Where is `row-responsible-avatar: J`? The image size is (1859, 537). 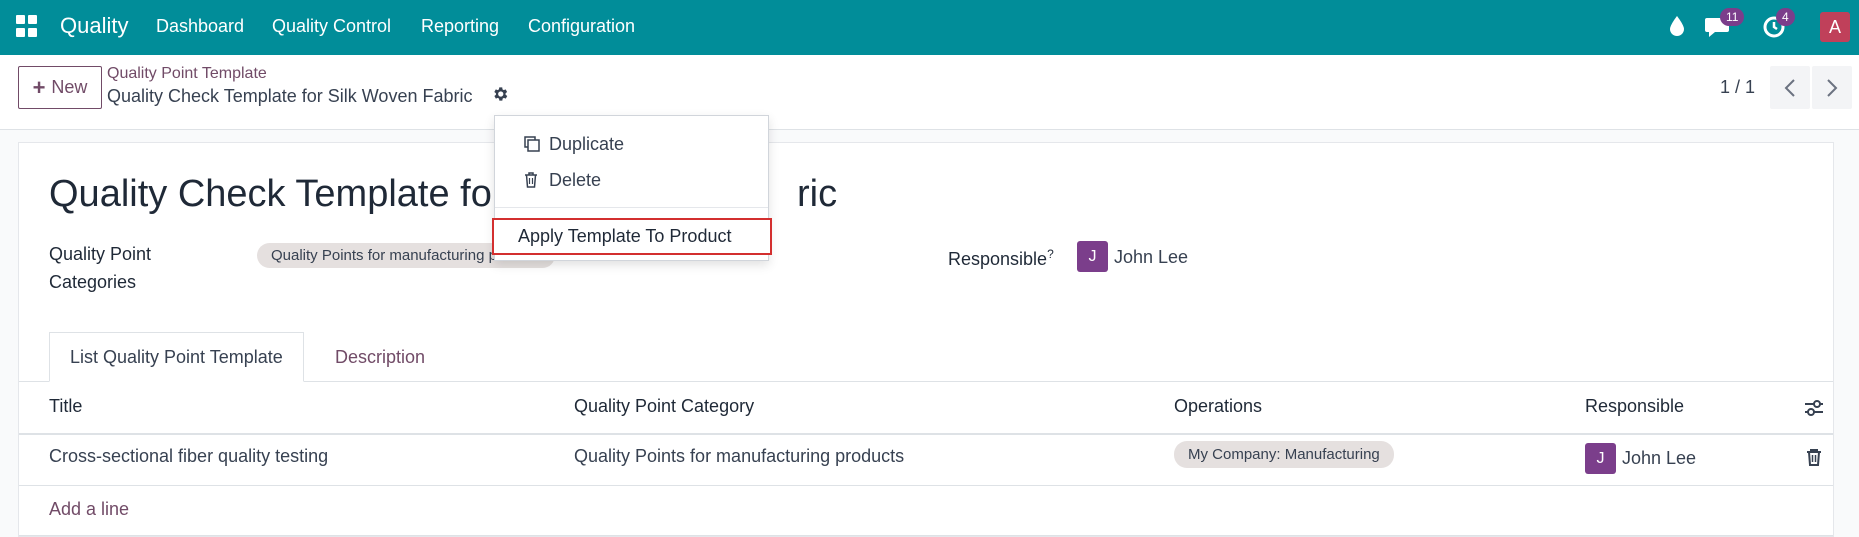
row-responsible-avatar: J is located at coordinates (1600, 458).